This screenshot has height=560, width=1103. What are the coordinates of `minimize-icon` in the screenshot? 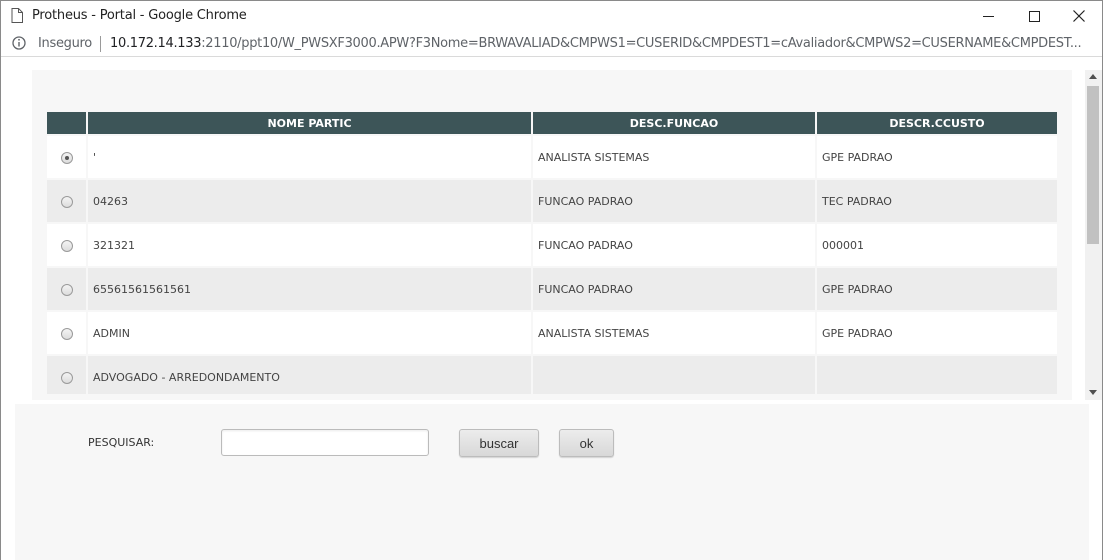 It's located at (988, 16).